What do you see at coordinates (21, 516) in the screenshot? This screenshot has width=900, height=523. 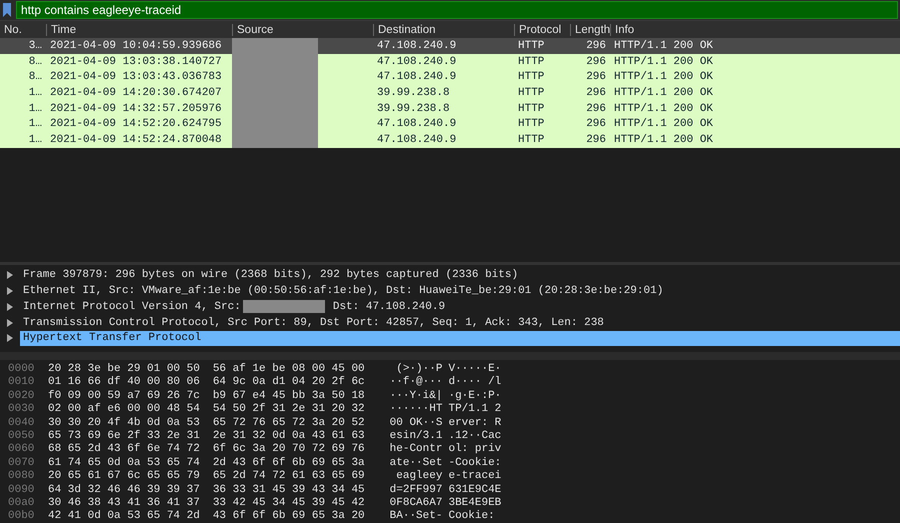 I see `byte-offset: 00b0` at bounding box center [21, 516].